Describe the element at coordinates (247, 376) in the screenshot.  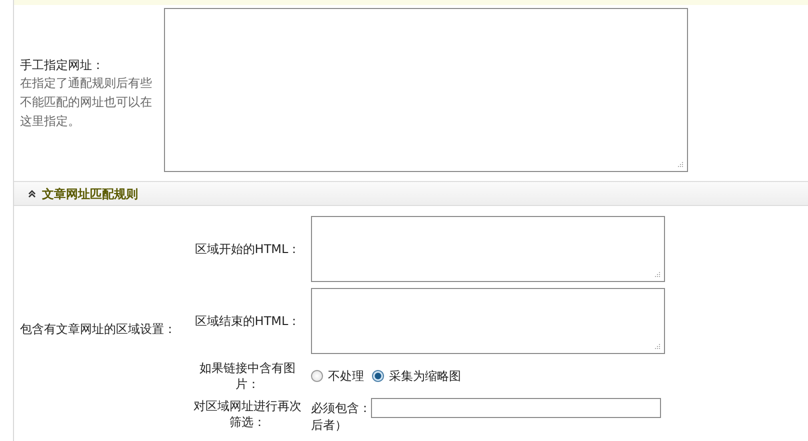
I see `field-label: 如果链接中含有图片：` at that location.